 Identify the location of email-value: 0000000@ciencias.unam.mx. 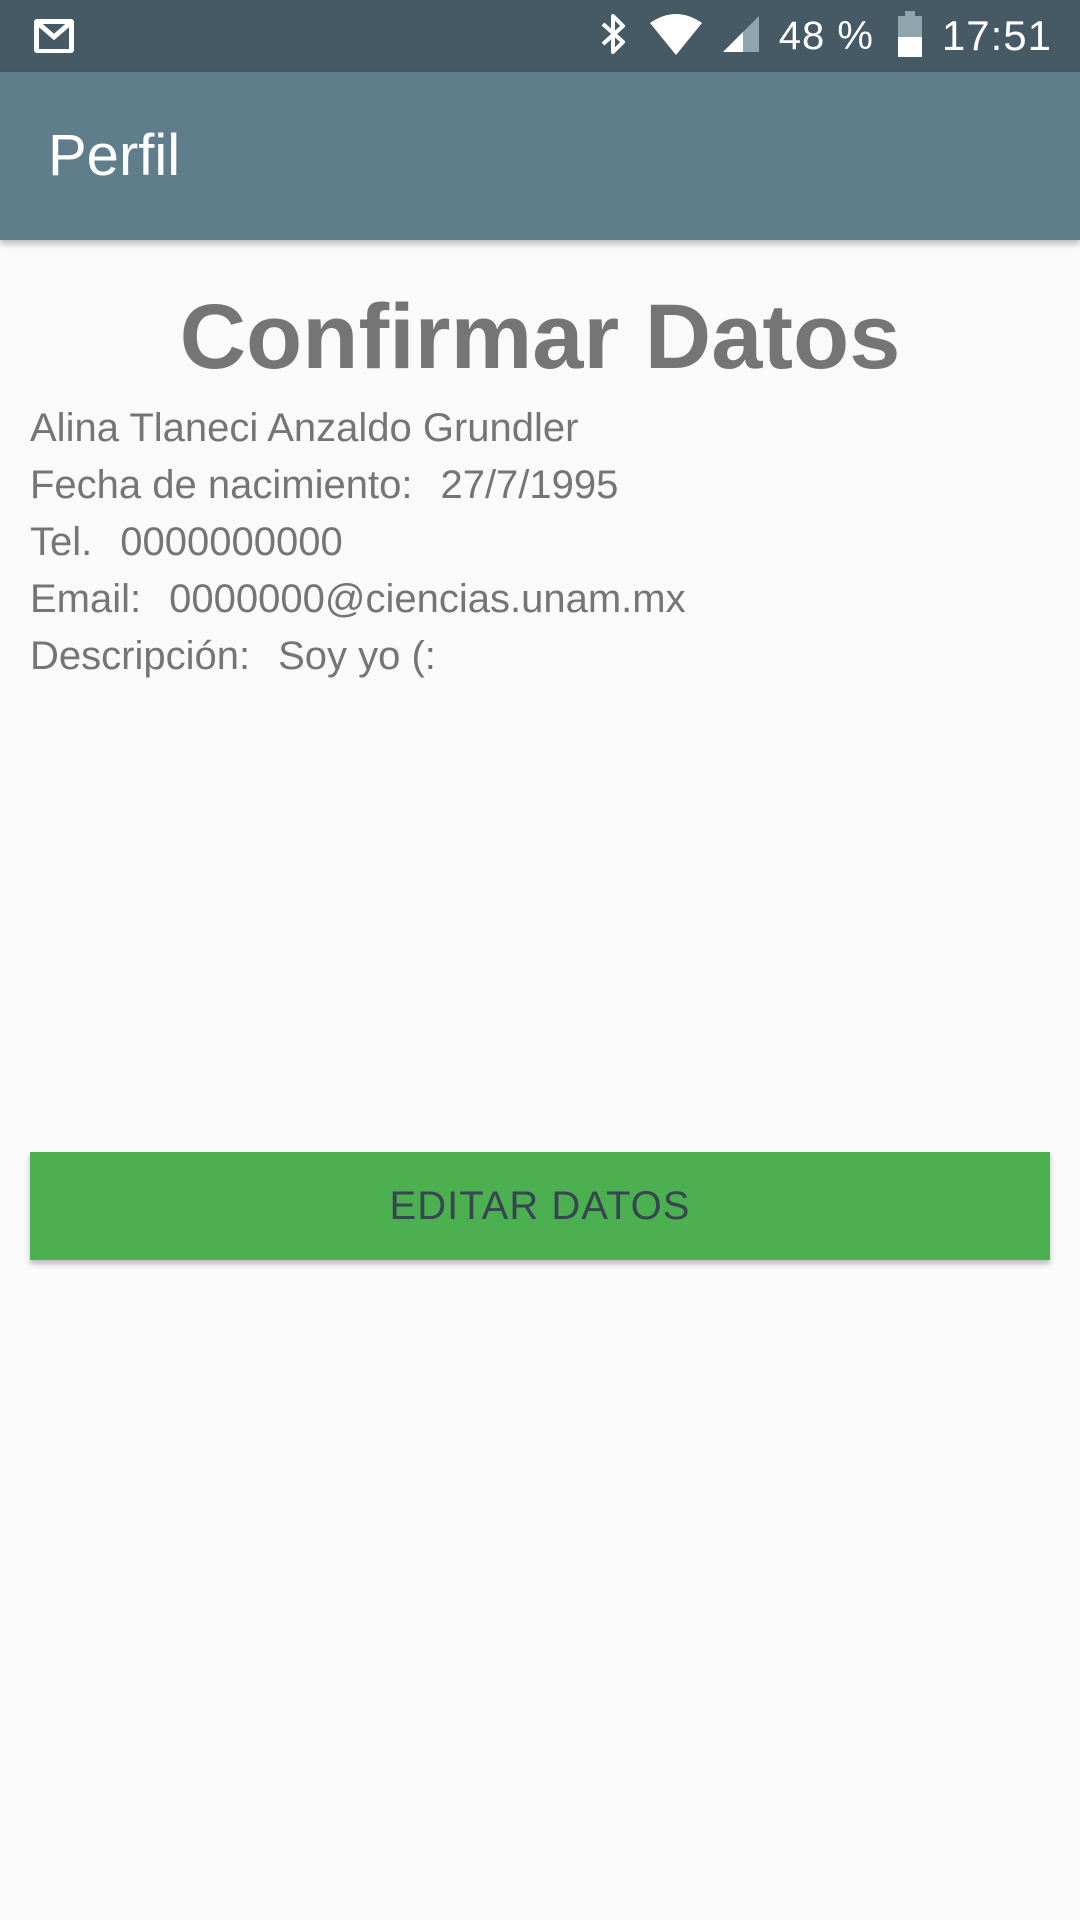
(427, 599).